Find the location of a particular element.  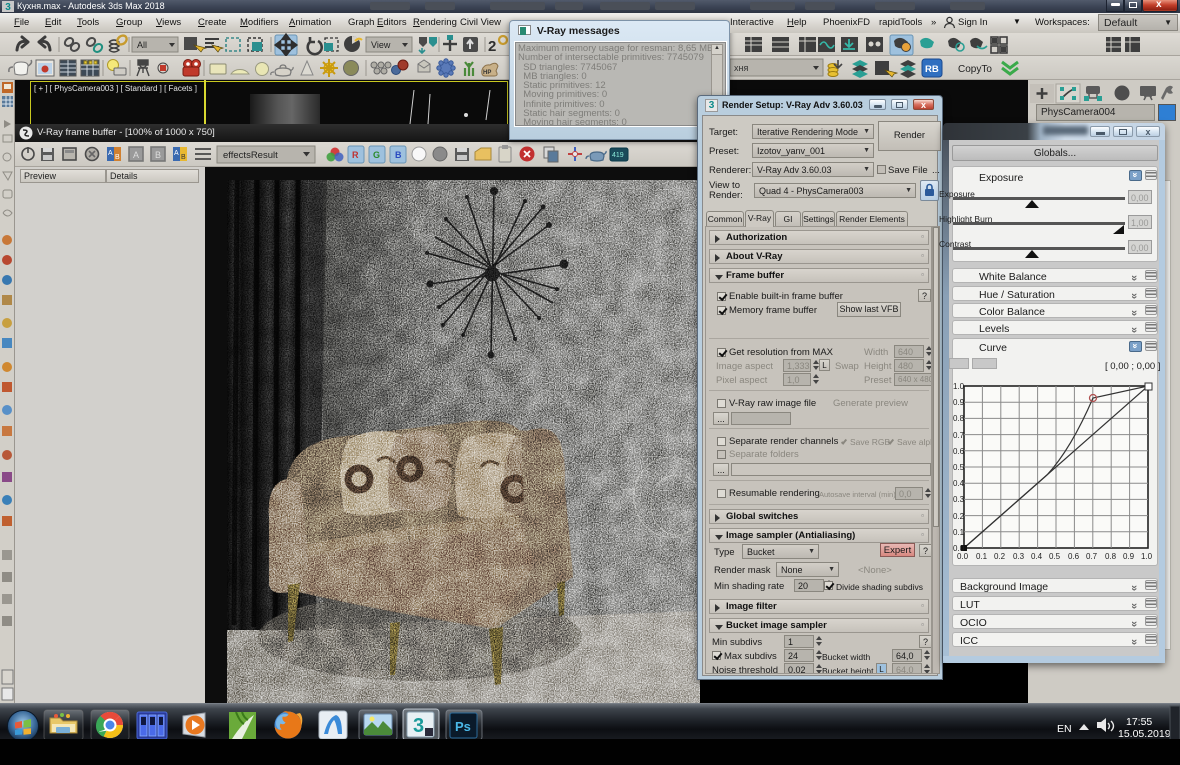

svg-text: 419 is located at coordinates (618, 155).